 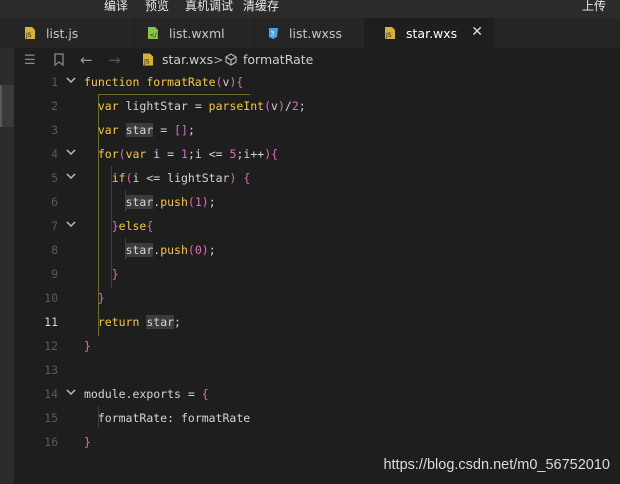 What do you see at coordinates (51, 346) in the screenshot?
I see `line-number: 12` at bounding box center [51, 346].